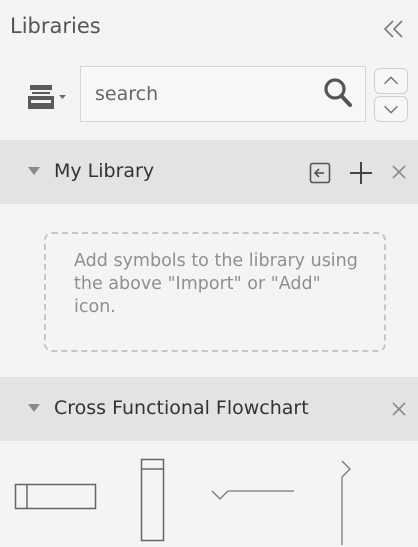 This screenshot has height=547, width=418. Describe the element at coordinates (209, 172) in the screenshot. I see `my-library-header: My Library` at that location.